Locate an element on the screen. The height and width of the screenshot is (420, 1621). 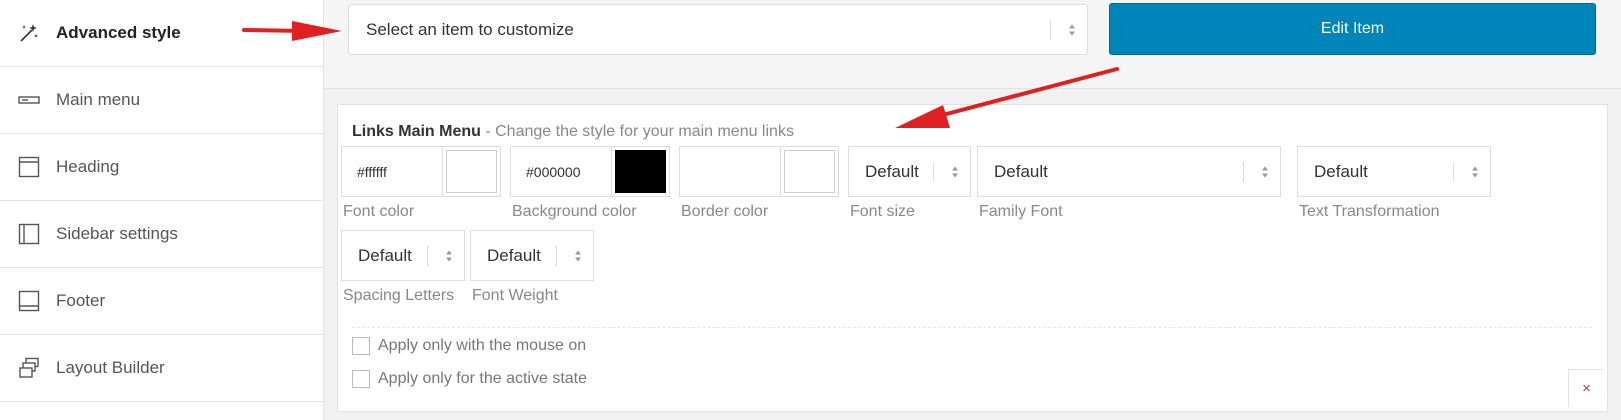
family-font-field: Default Family Font is located at coordinates (1129, 183).